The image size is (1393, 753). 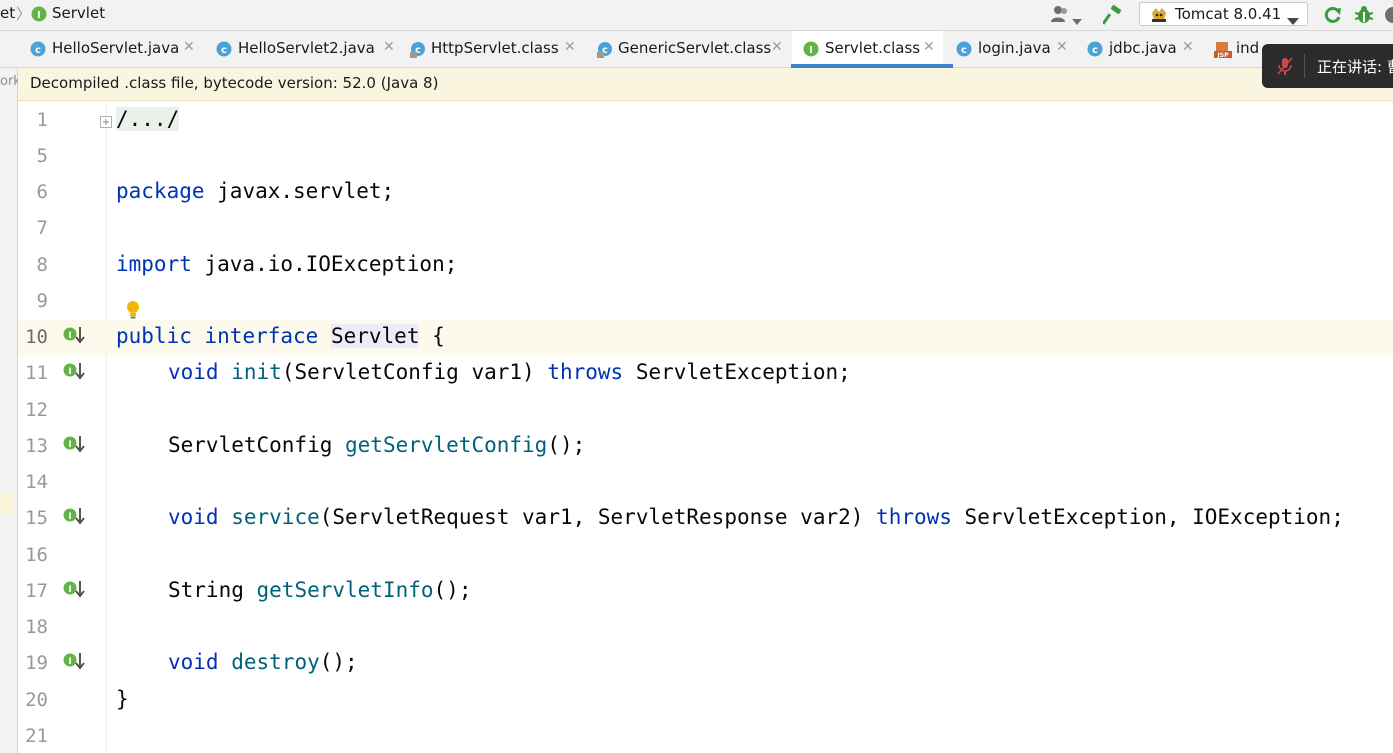 I want to click on line-number: 6, so click(x=33, y=192).